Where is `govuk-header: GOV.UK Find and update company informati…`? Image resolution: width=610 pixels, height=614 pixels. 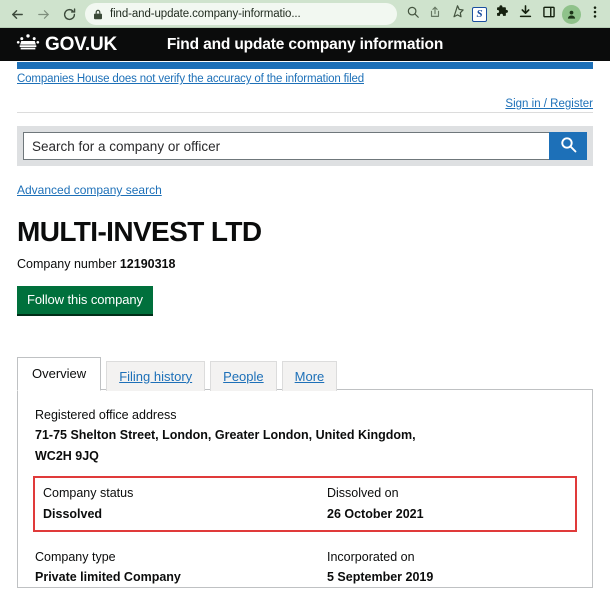 govuk-header: GOV.UK Find and update company informati… is located at coordinates (305, 44).